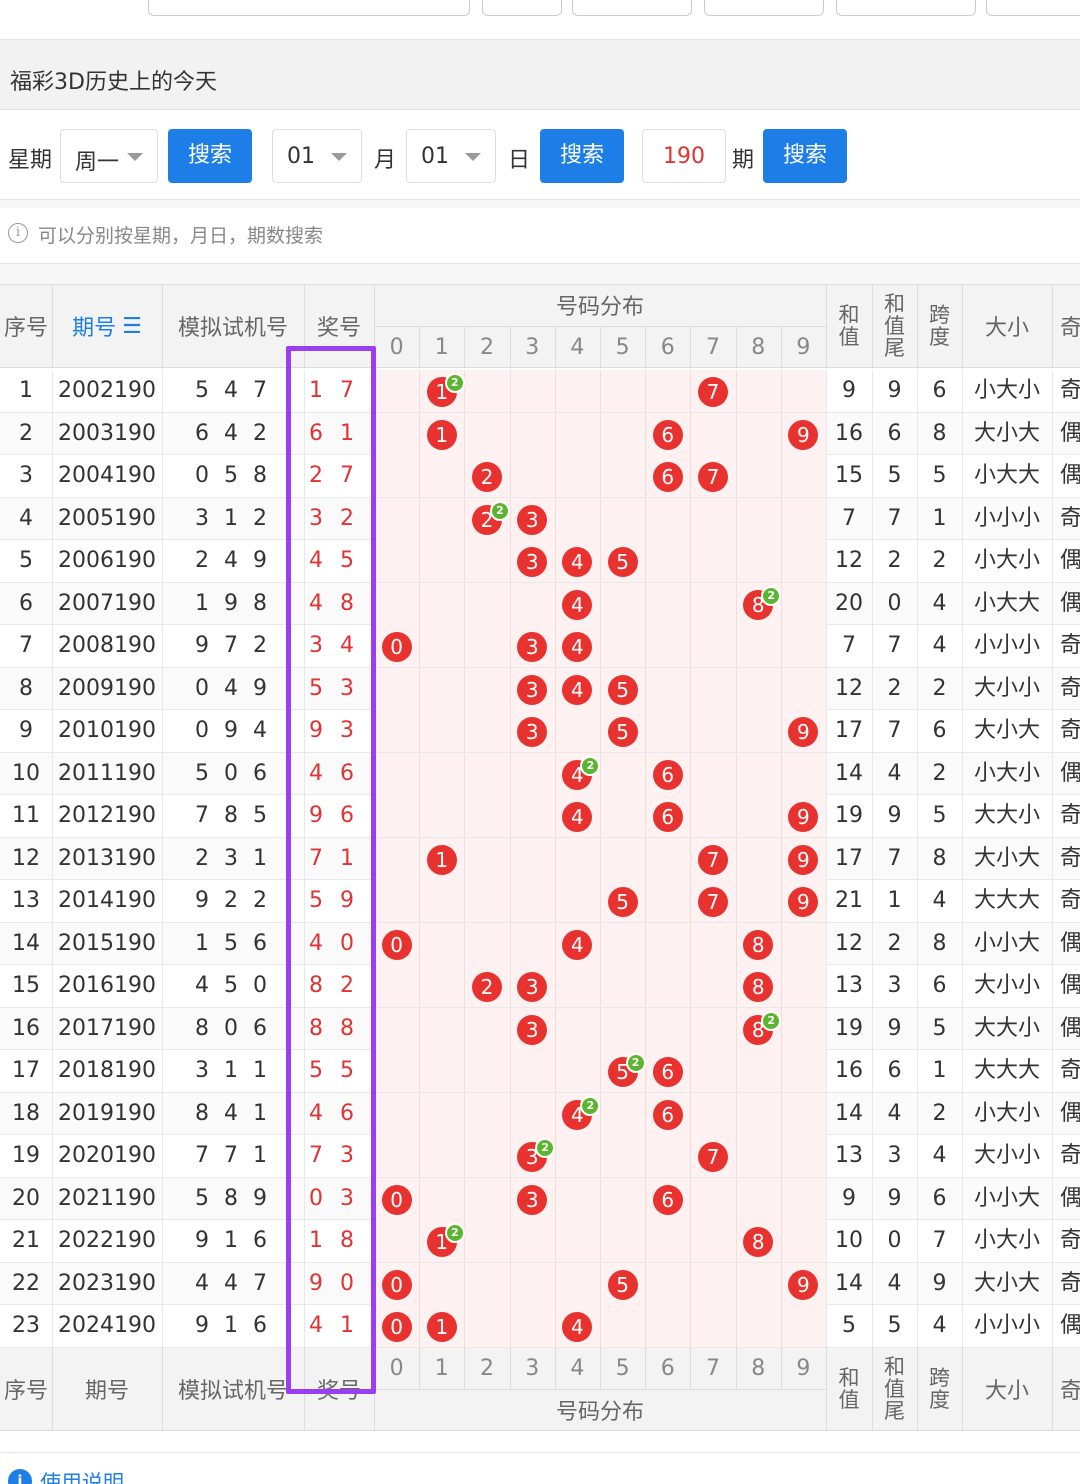 The width and height of the screenshot is (1080, 1484). I want to click on table-row: 520061902 4 94 5 33451222小大小偶, so click(540, 561).